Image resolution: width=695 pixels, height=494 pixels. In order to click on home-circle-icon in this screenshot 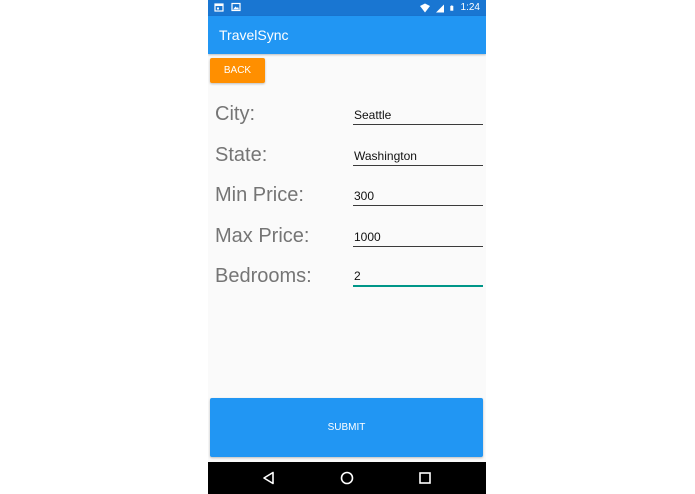, I will do `click(347, 478)`.